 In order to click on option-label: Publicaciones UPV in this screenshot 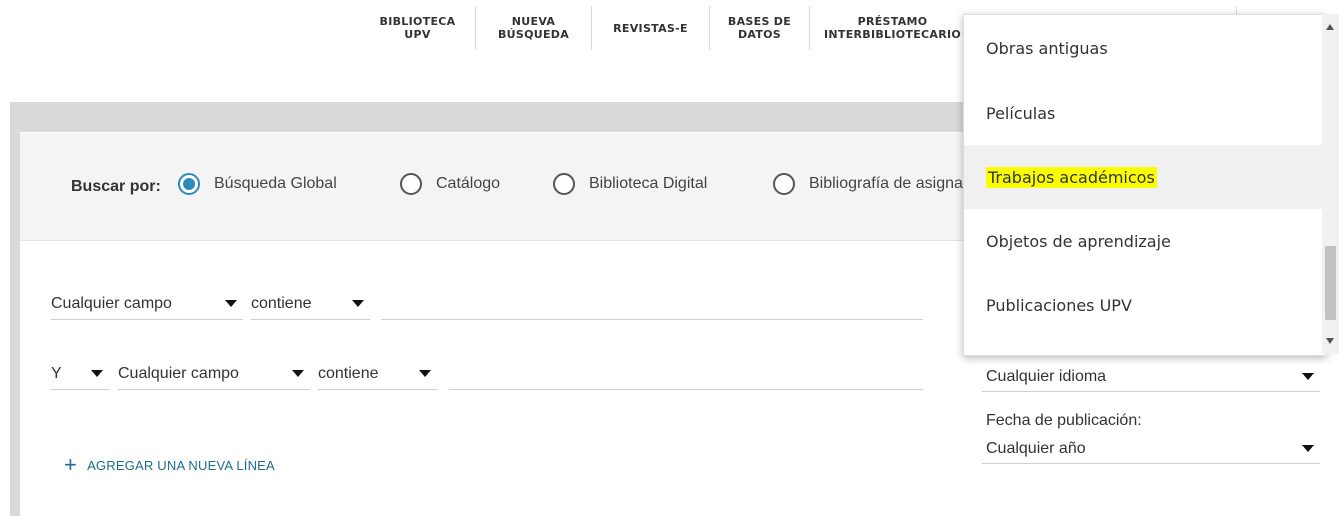, I will do `click(1059, 305)`.